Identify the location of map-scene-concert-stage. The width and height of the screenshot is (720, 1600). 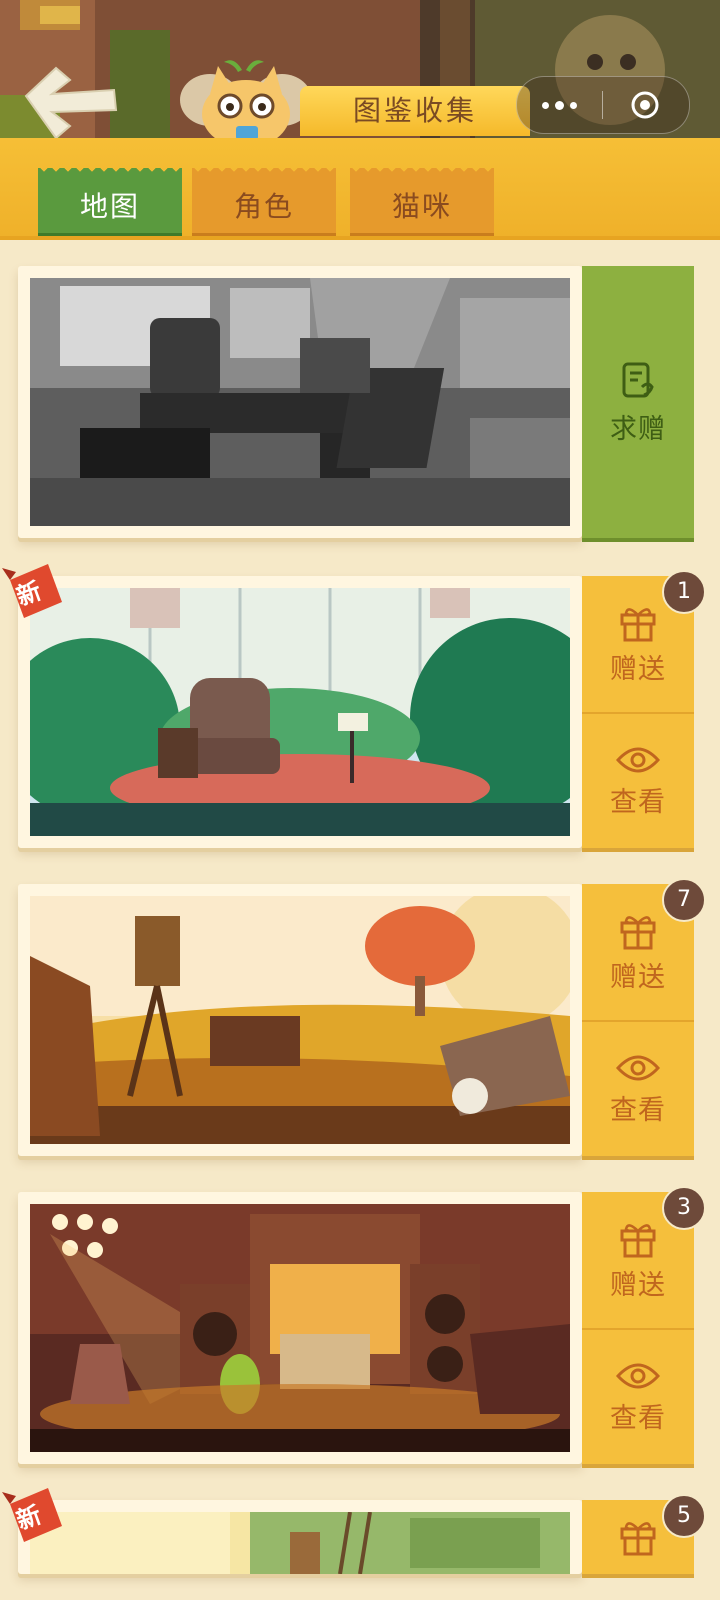
(300, 1328).